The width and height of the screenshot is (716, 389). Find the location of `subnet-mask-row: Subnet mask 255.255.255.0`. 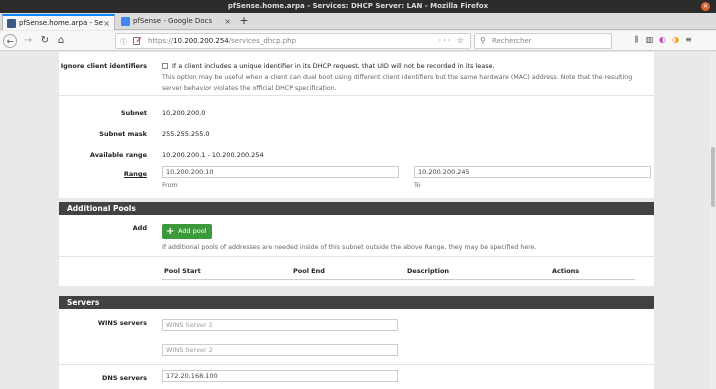

subnet-mask-row: Subnet mask 255.255.255.0 is located at coordinates (356, 133).